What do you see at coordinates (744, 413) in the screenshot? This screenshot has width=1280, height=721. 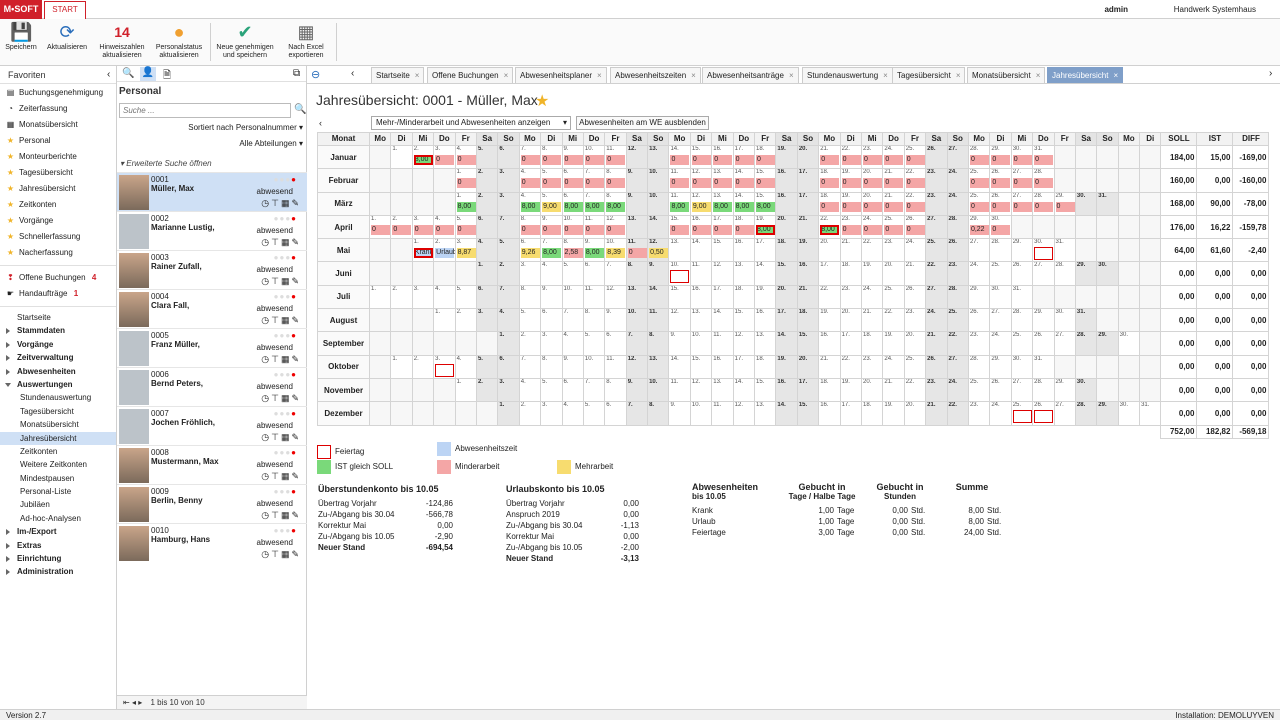 I see `day-cell: 12.` at bounding box center [744, 413].